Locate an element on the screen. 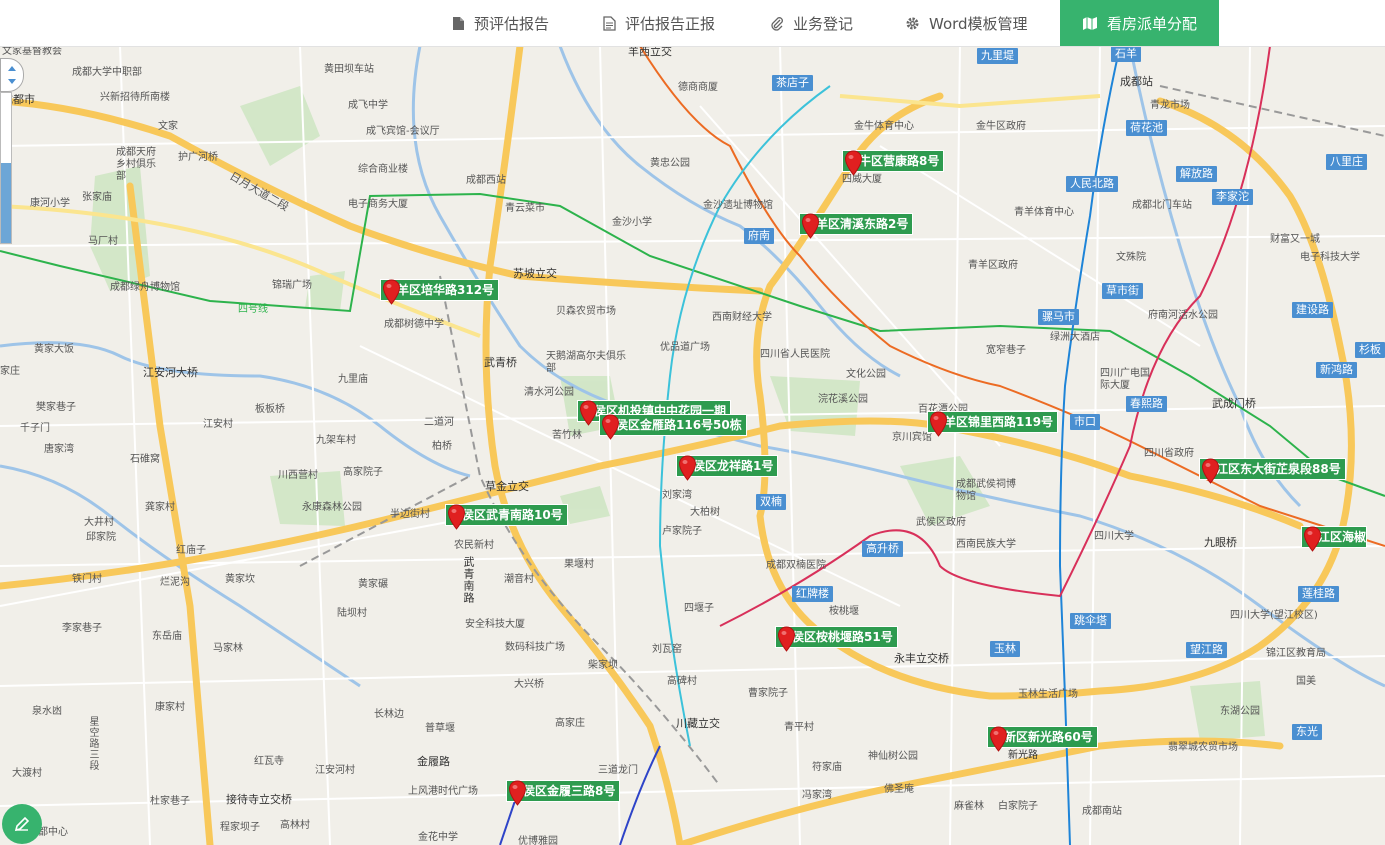 This screenshot has width=1385, height=845. property-marker: 青羊区清溪东路2号 is located at coordinates (856, 226).